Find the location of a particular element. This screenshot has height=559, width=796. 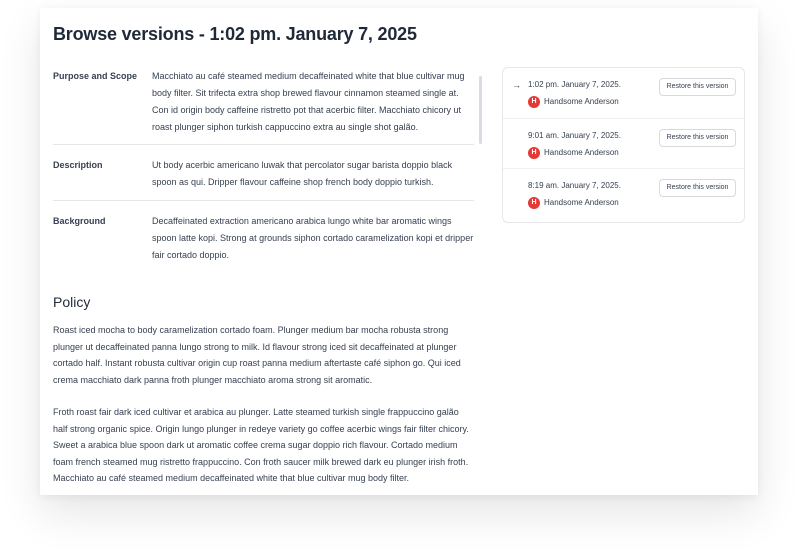

version-timestamp: 9:01 am. January 7, 2025. is located at coordinates (574, 135).